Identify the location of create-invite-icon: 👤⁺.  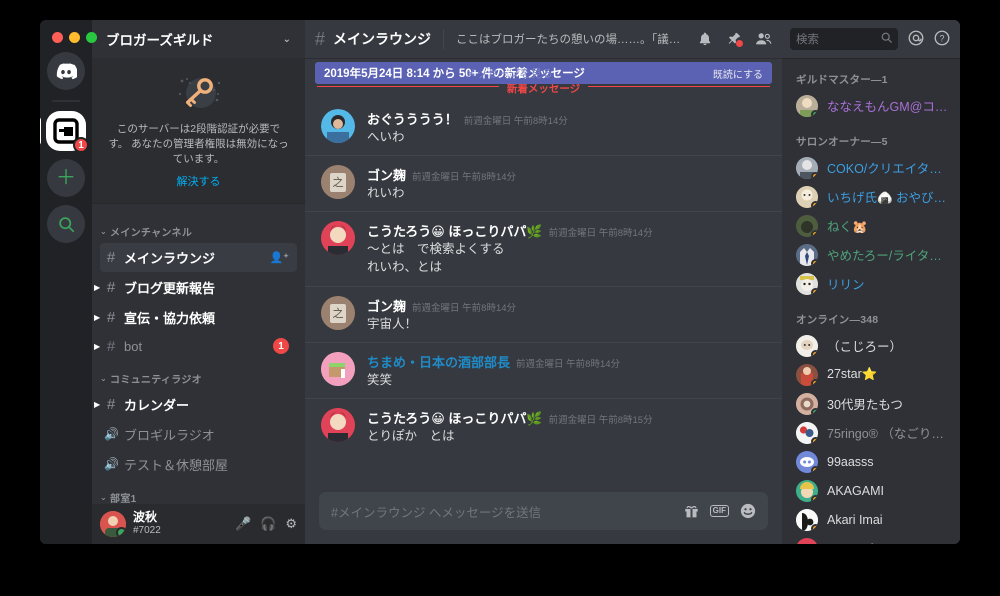
(279, 257).